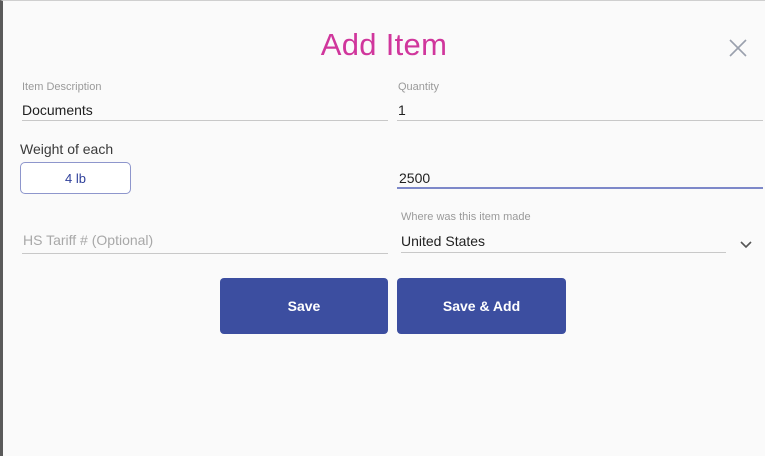 The width and height of the screenshot is (765, 456). What do you see at coordinates (580, 188) in the screenshot?
I see `value-underline` at bounding box center [580, 188].